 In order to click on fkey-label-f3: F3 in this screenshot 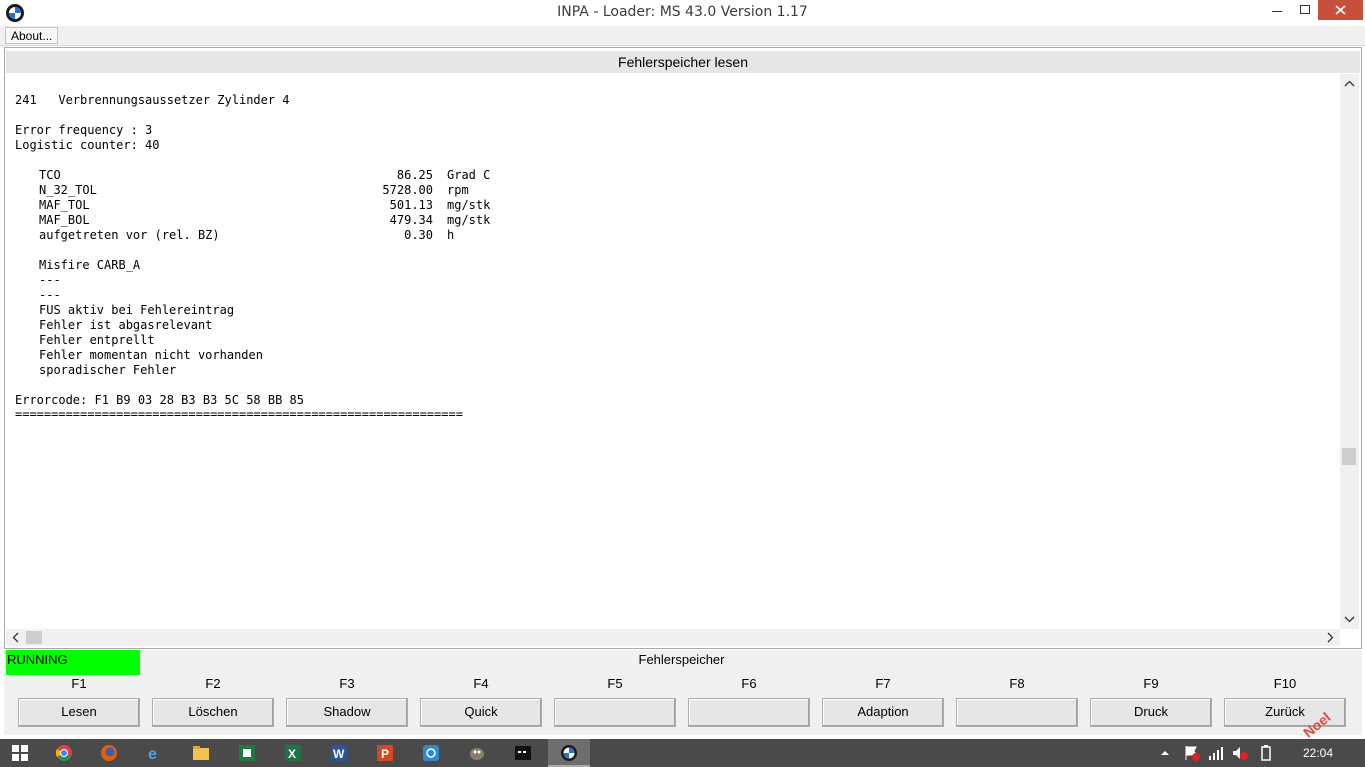, I will do `click(347, 683)`.